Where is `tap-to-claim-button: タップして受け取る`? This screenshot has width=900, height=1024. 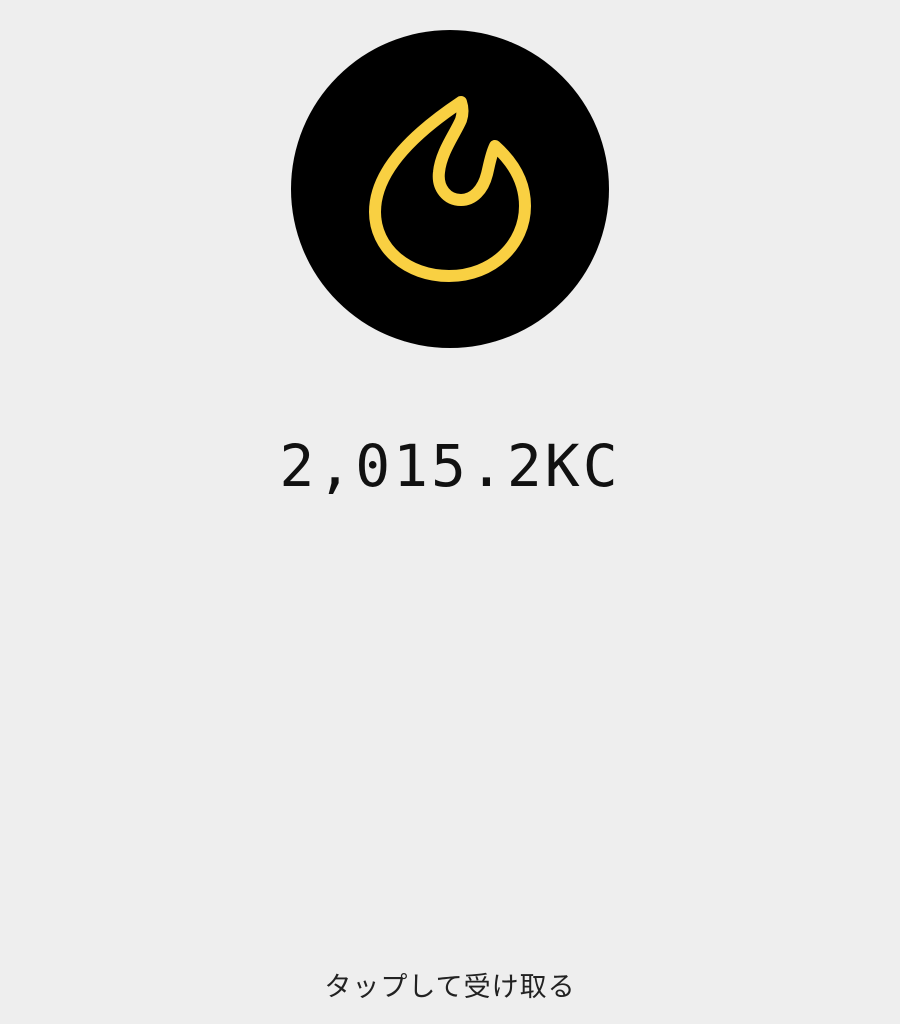
tap-to-claim-button: タップして受け取る is located at coordinates (450, 988).